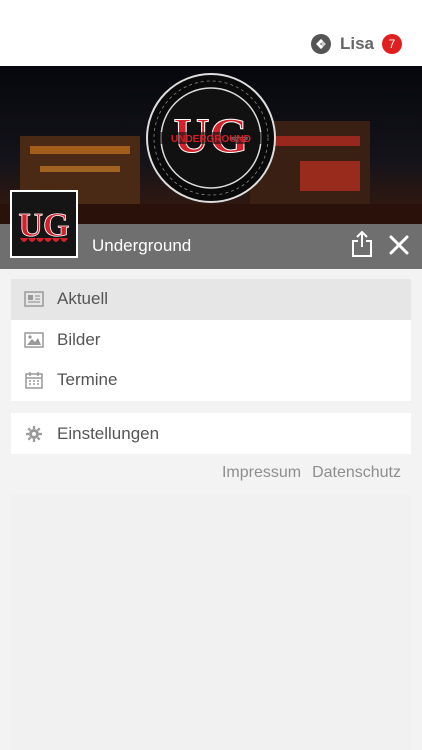  Describe the element at coordinates (34, 380) in the screenshot. I see `calendar-icon` at that location.